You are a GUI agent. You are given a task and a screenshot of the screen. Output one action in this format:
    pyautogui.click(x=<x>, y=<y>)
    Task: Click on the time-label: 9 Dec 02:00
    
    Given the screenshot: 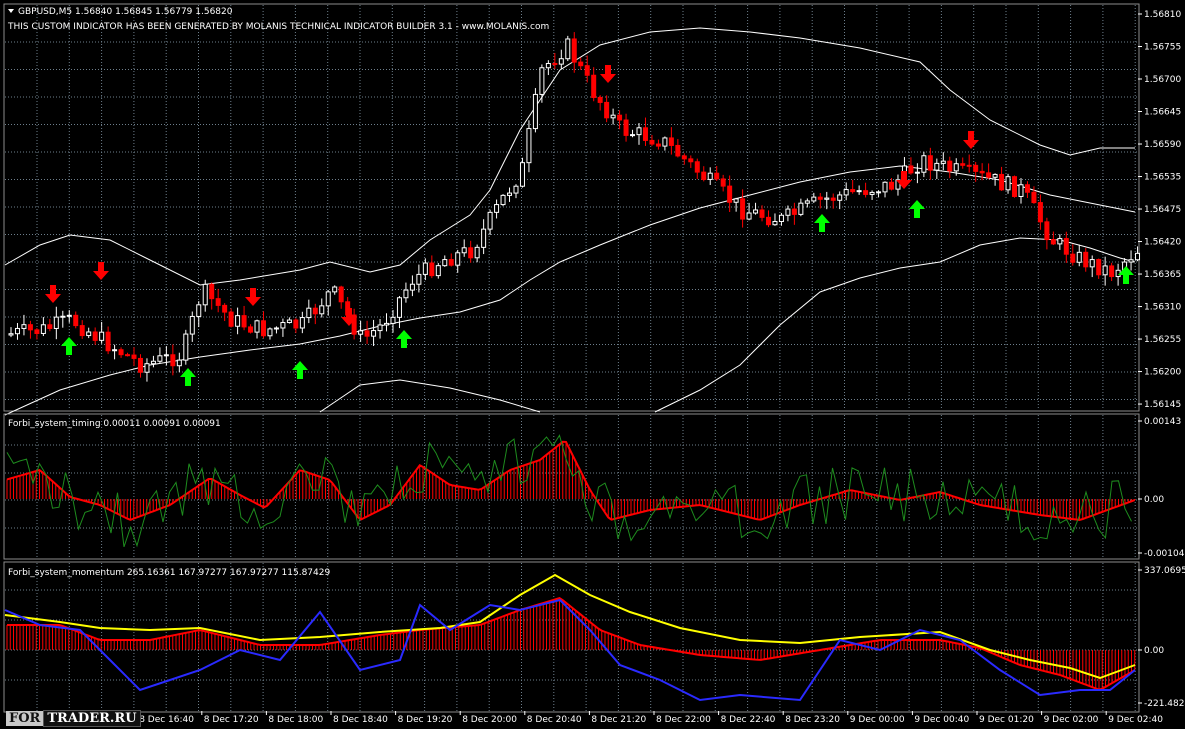 What is the action you would take?
    pyautogui.click(x=1071, y=720)
    